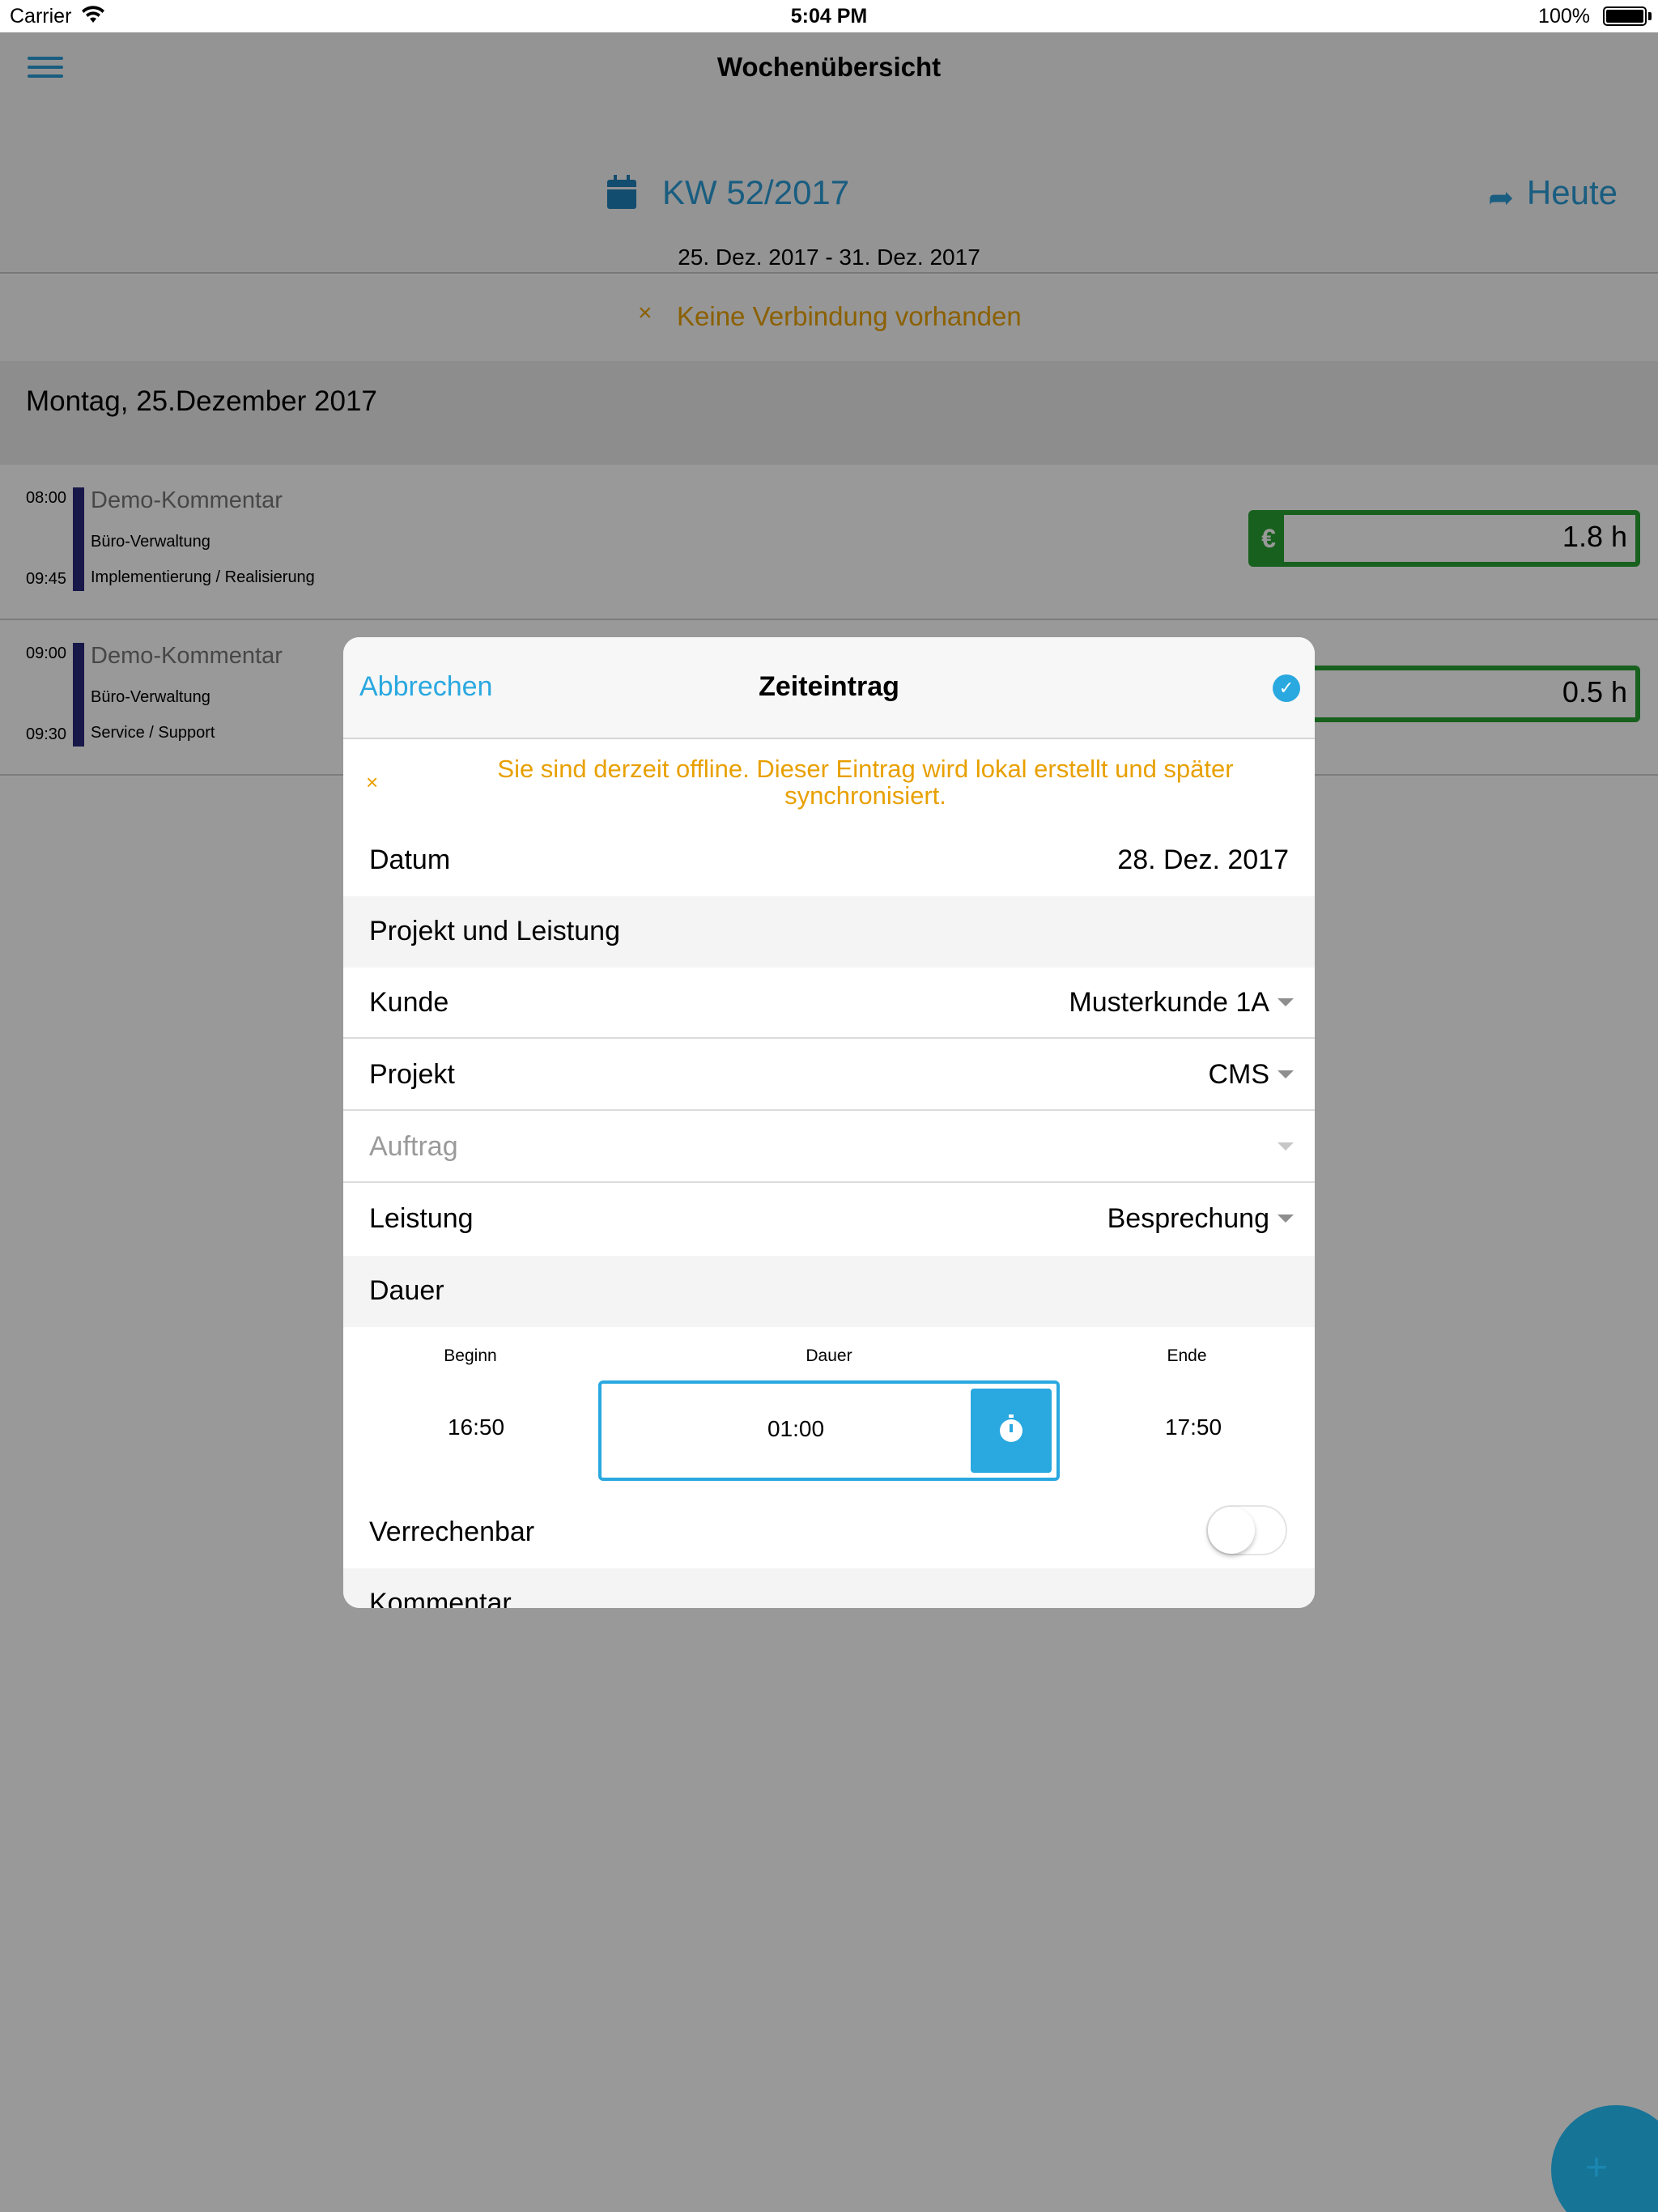  I want to click on toggle-knob, so click(1231, 1531).